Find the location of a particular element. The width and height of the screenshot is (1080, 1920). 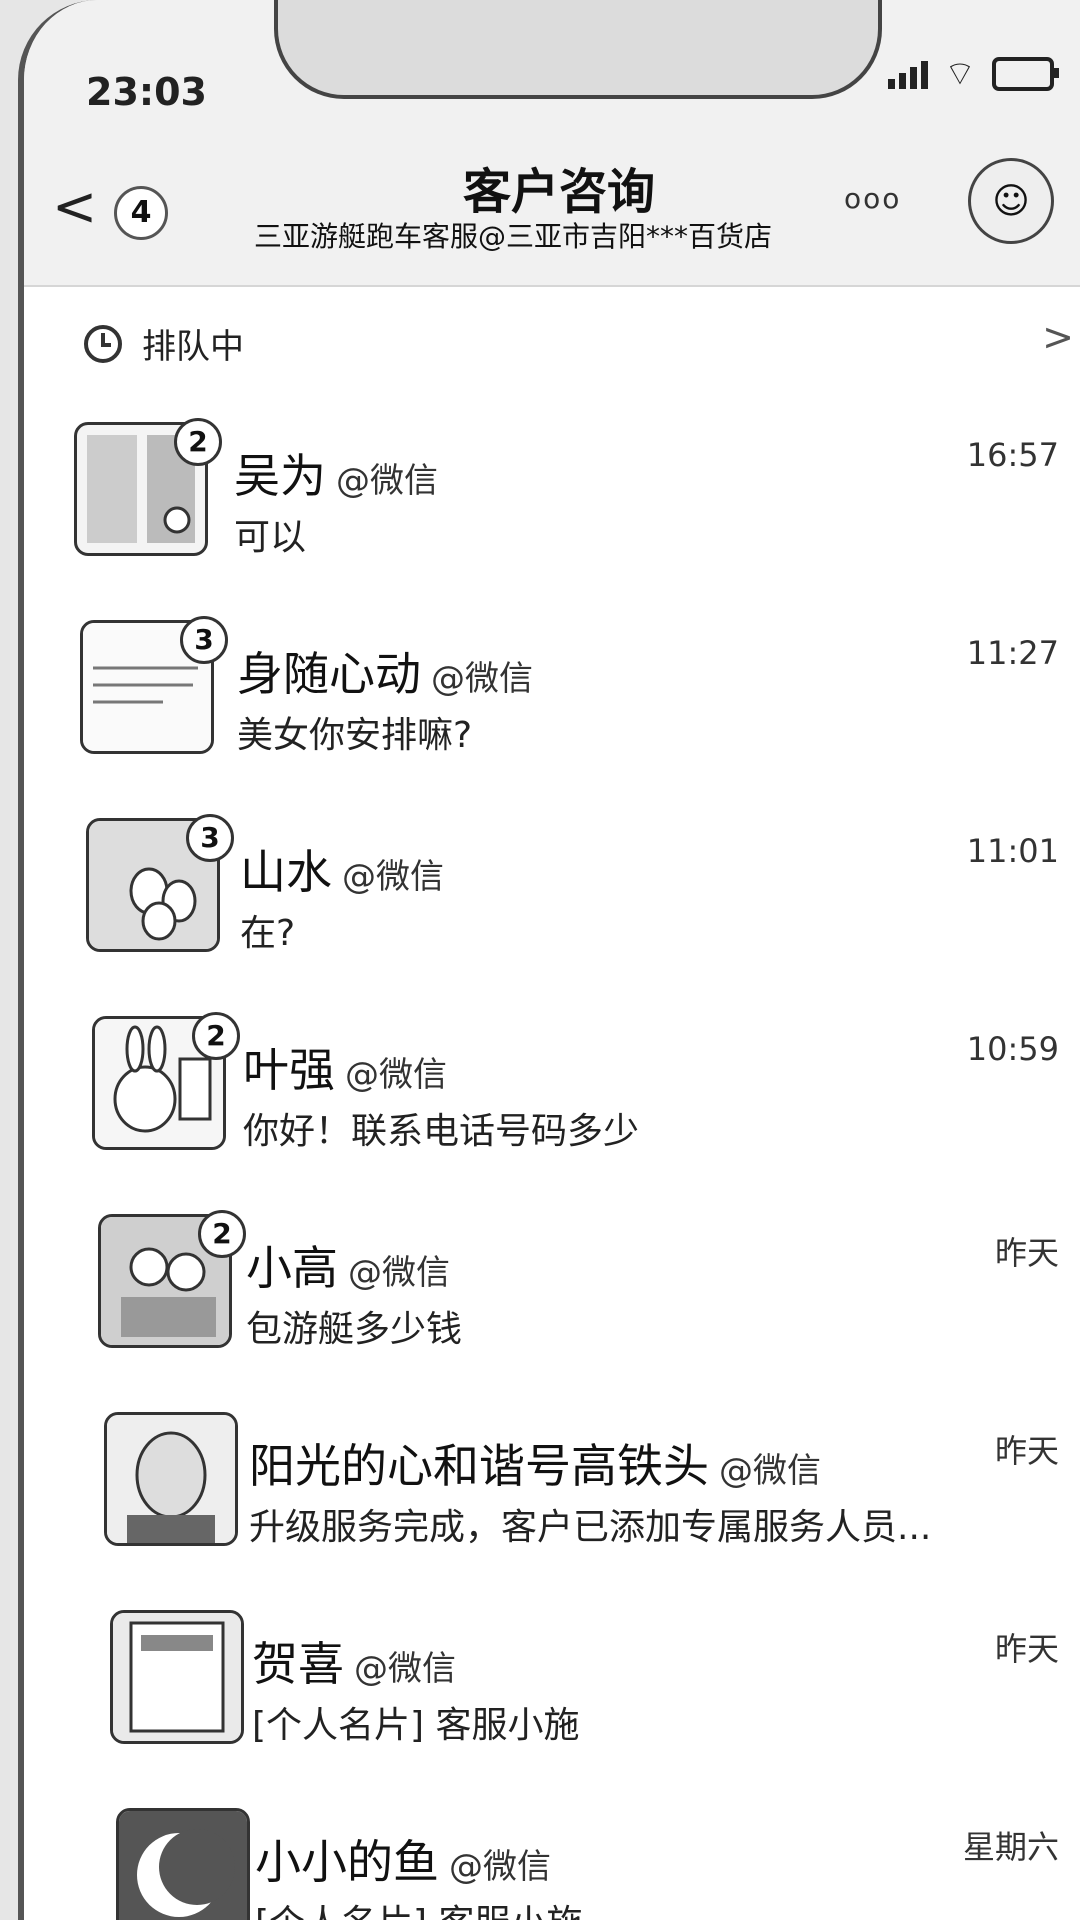

contact-name-line: 阳光的心和谐号高铁头 @微信 is located at coordinates (535, 1463).